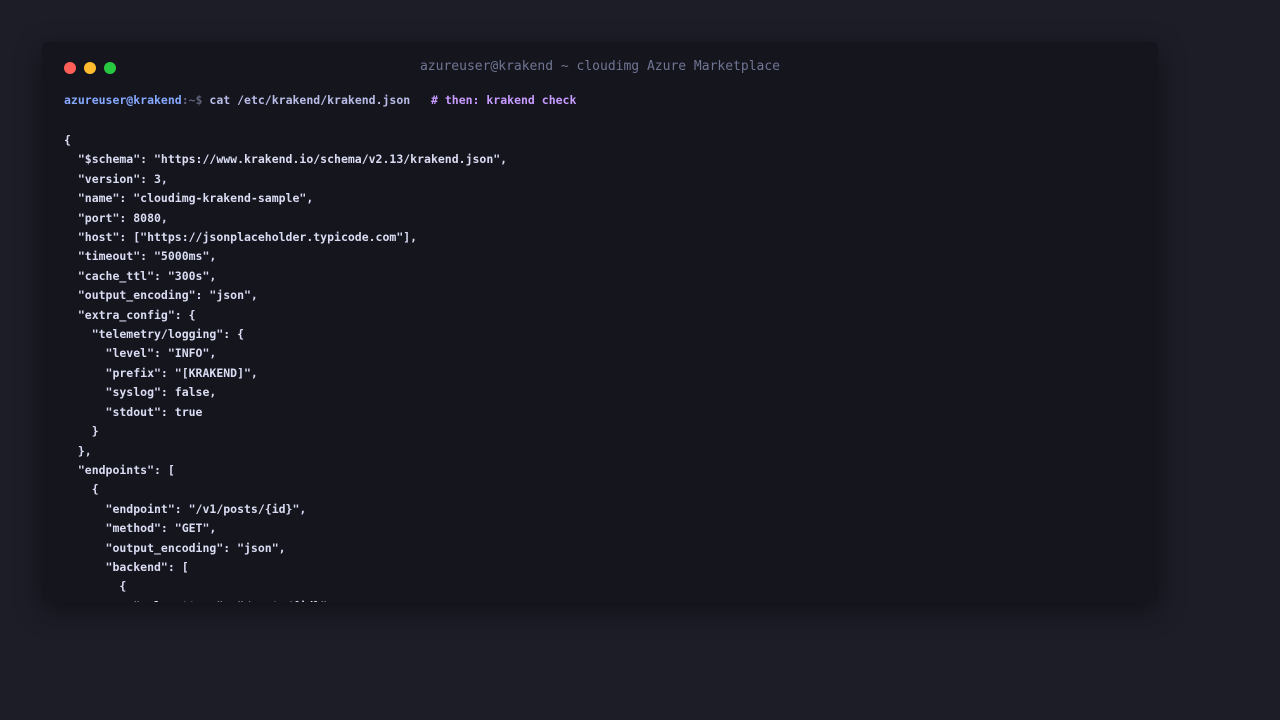 The image size is (1280, 720). I want to click on output-line: "url_pattern": "/posts/{id}",, so click(285, 599).